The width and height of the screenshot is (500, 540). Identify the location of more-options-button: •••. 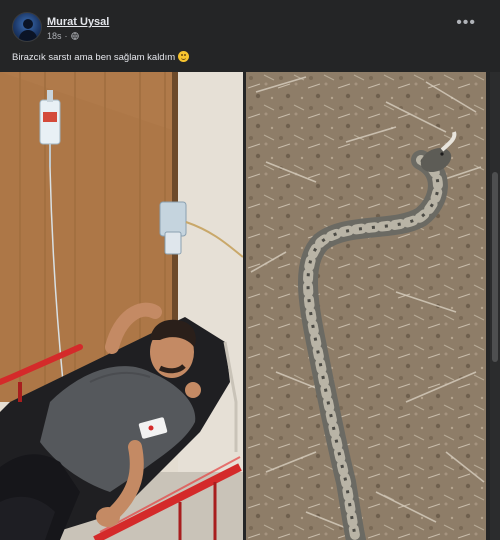
(466, 23).